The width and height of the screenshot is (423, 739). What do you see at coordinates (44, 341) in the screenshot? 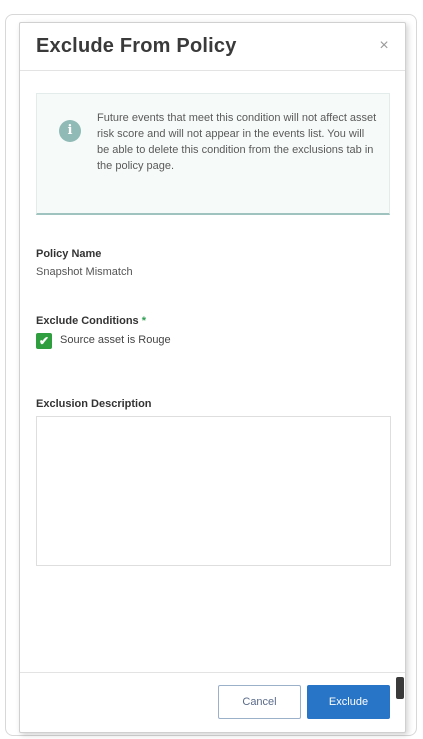
I see `checkbox-checked-icon: ✔` at bounding box center [44, 341].